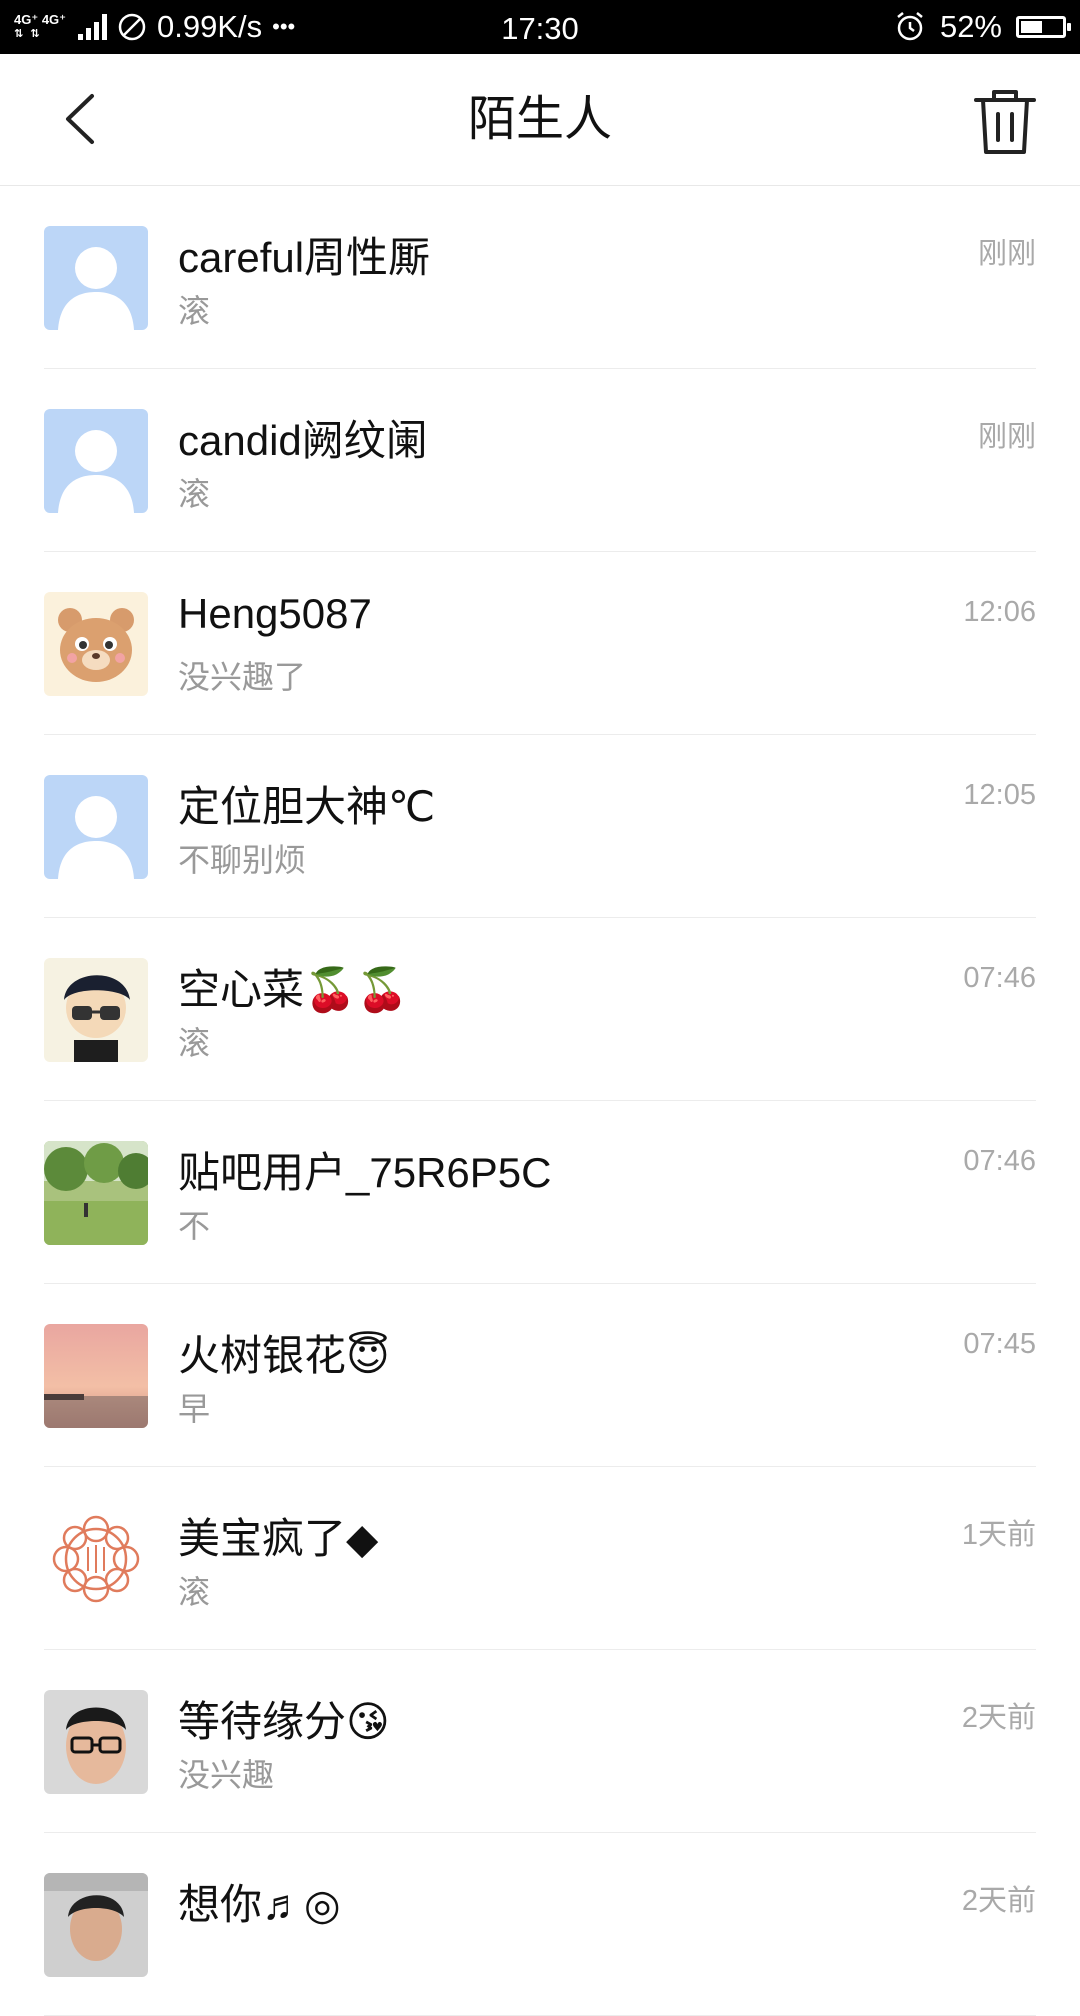  I want to click on top-nav-bar: 陌生人, so click(540, 120).